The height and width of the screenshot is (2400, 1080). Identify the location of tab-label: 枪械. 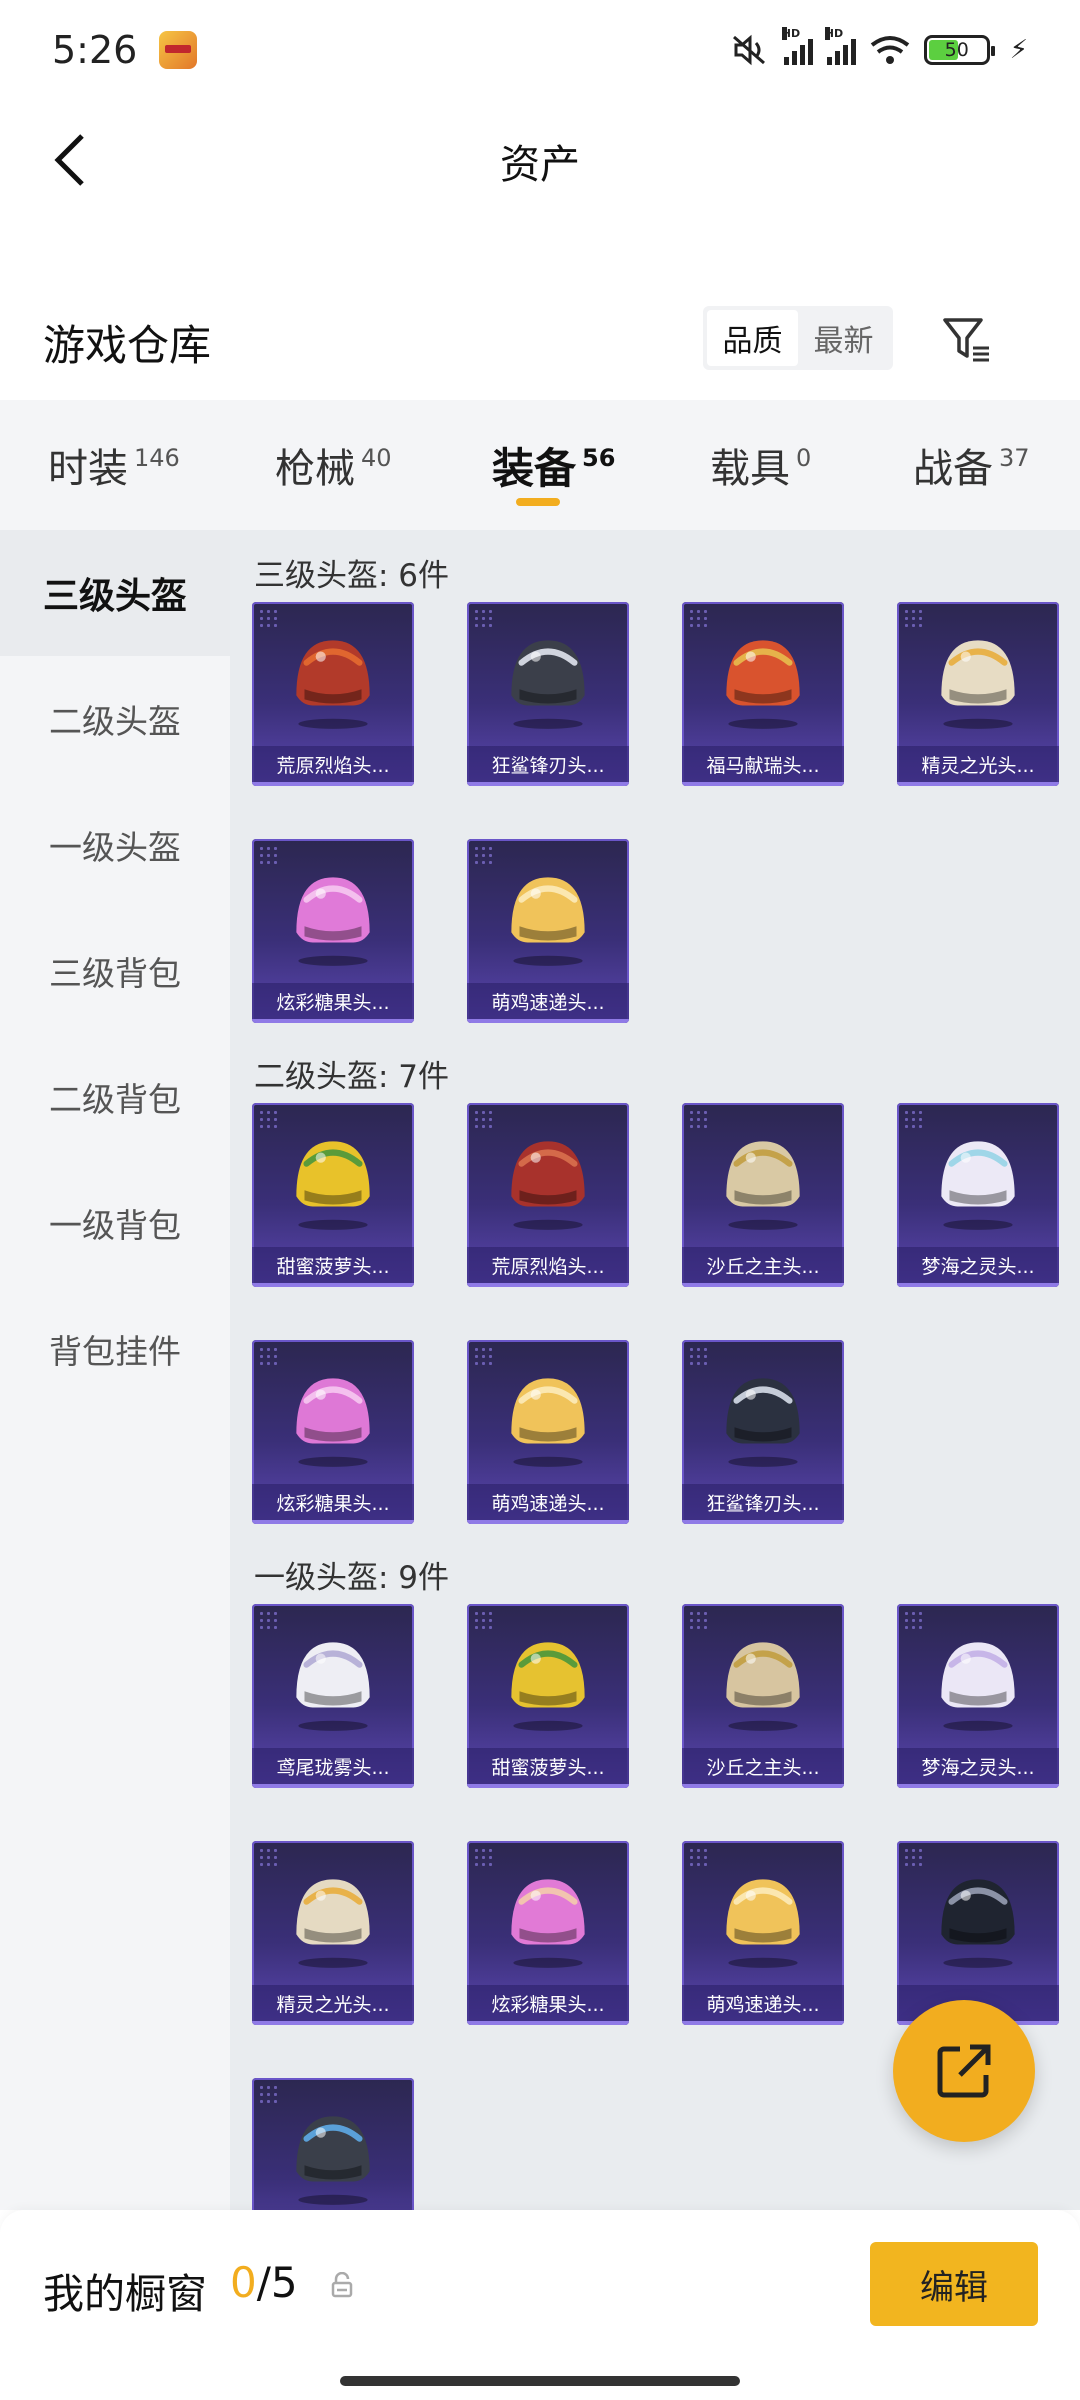
(315, 469).